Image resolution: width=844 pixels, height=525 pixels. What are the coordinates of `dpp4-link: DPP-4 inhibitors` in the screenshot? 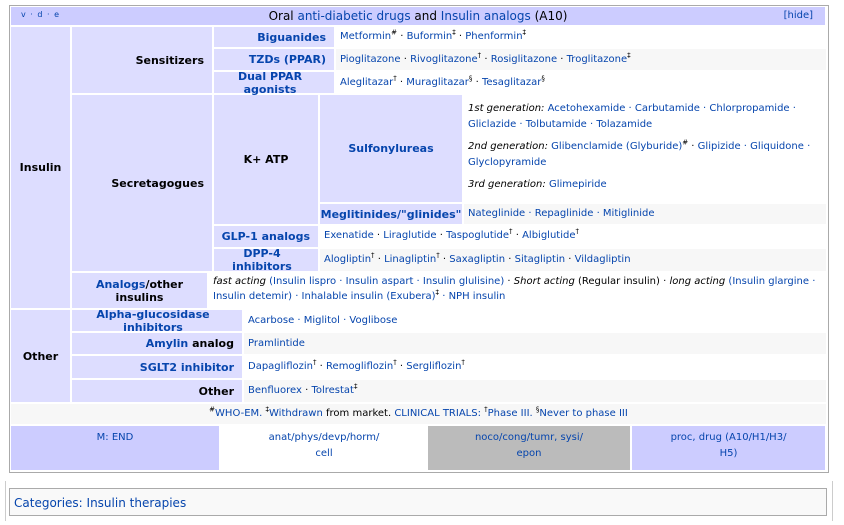 It's located at (262, 260).